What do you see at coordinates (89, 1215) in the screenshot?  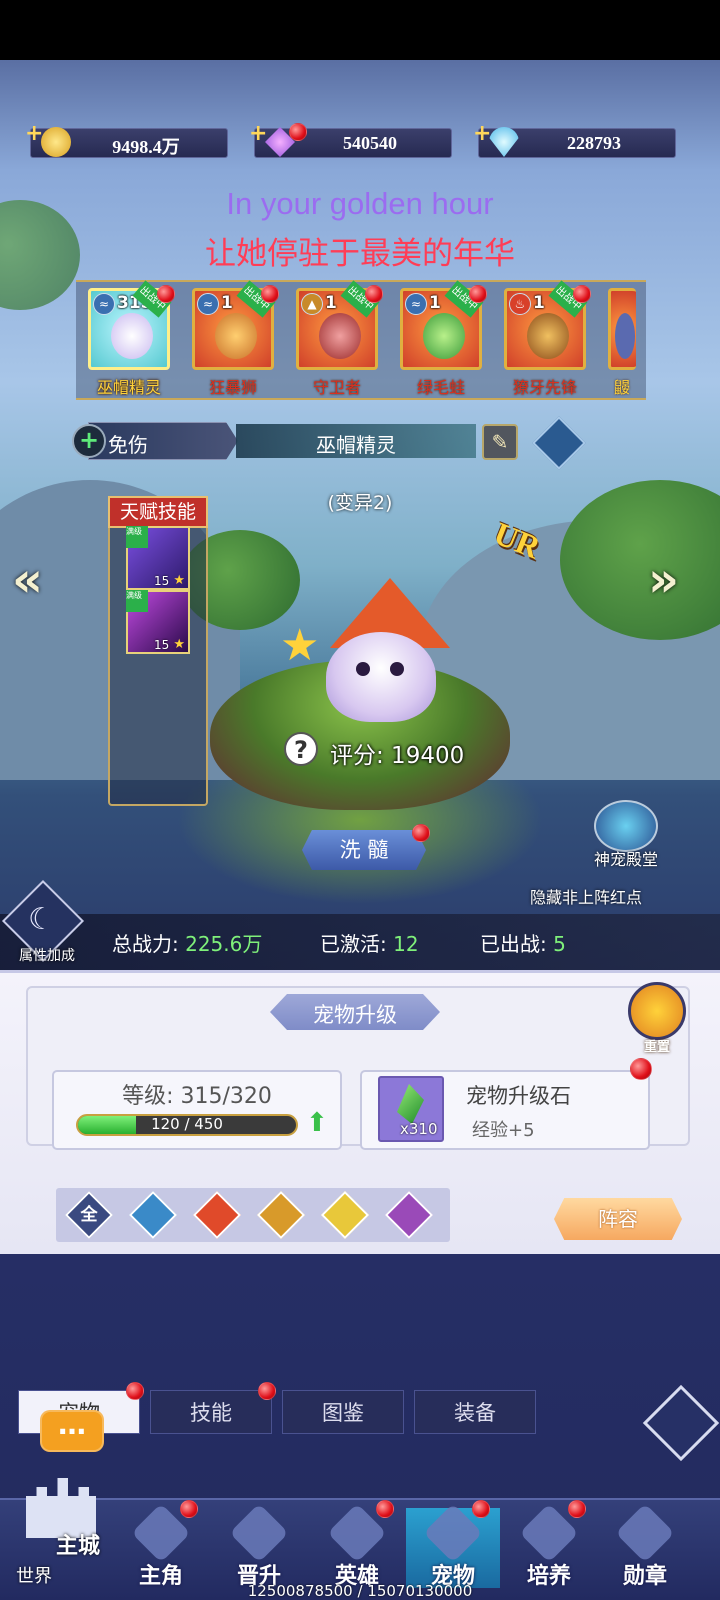 I see `filter-all-label: 全` at bounding box center [89, 1215].